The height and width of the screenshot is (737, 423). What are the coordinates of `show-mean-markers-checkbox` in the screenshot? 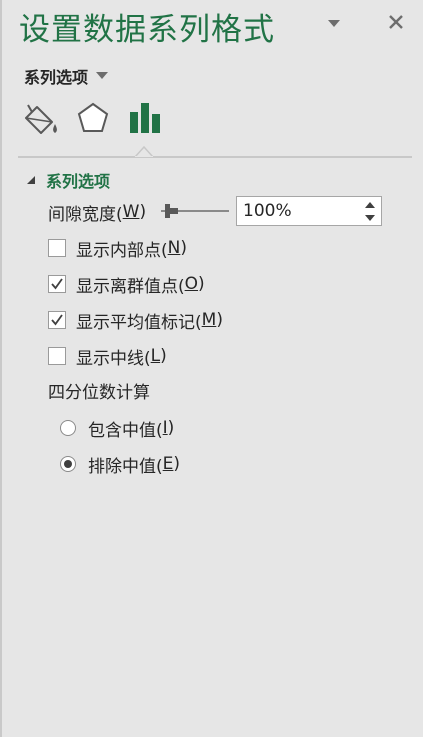 It's located at (57, 320).